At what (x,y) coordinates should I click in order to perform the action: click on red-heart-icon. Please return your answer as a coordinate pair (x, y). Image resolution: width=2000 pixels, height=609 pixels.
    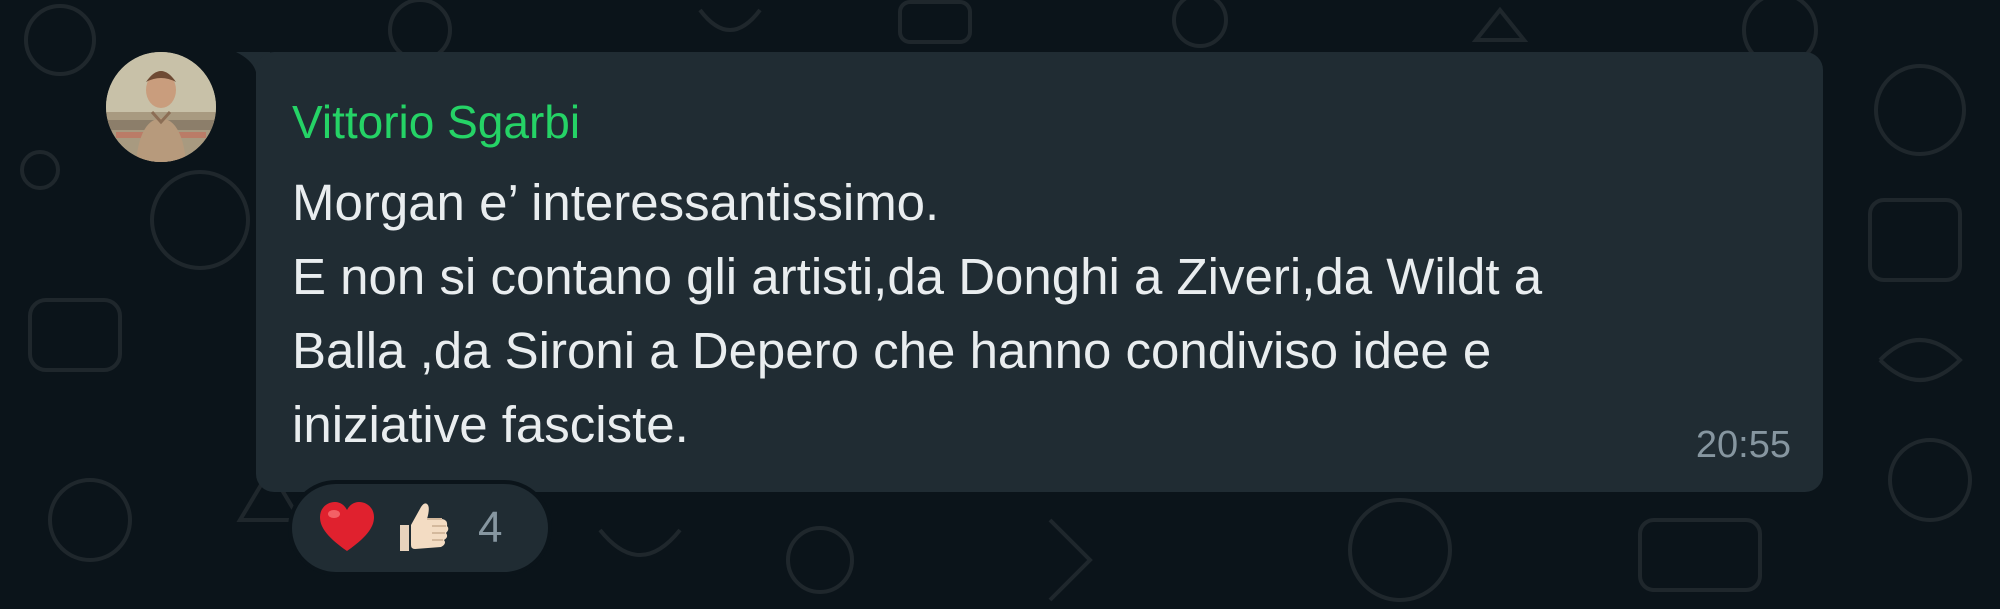
    Looking at the image, I should click on (347, 526).